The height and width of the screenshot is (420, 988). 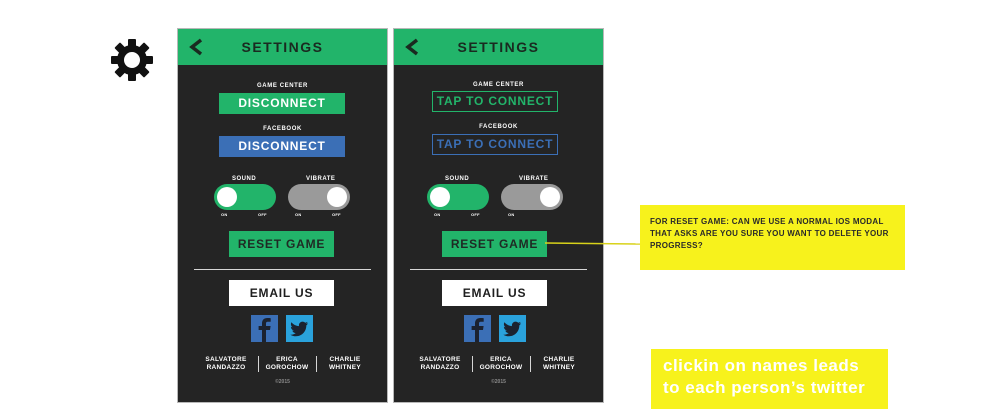 I want to click on facebook-disconnect-button: DISCONNECT, so click(x=282, y=146).